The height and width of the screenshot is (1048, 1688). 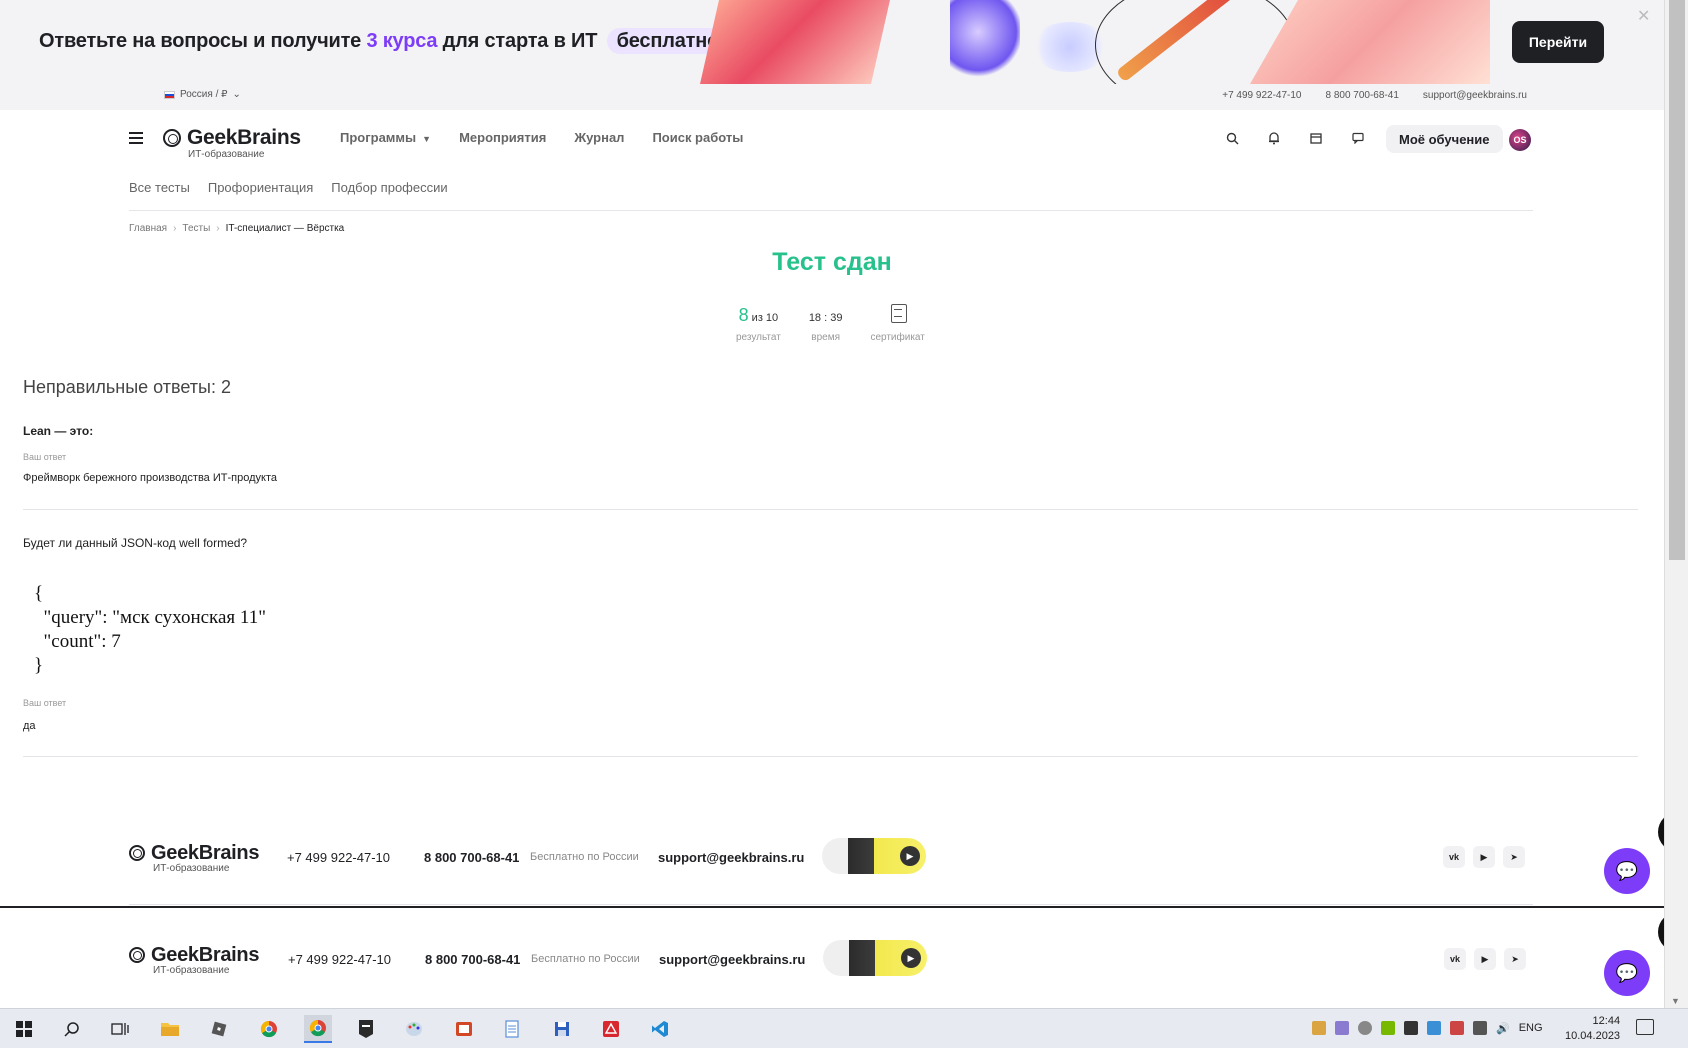 What do you see at coordinates (464, 1029) in the screenshot?
I see `powerpoint-icon` at bounding box center [464, 1029].